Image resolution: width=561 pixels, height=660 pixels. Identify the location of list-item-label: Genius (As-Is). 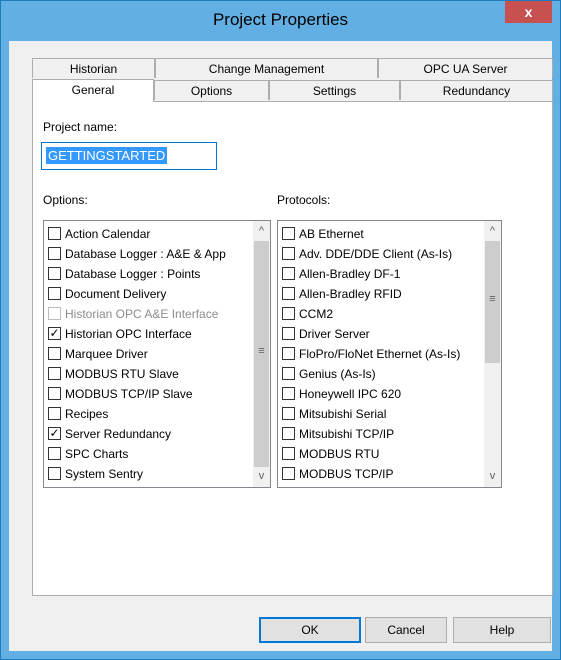
(337, 374).